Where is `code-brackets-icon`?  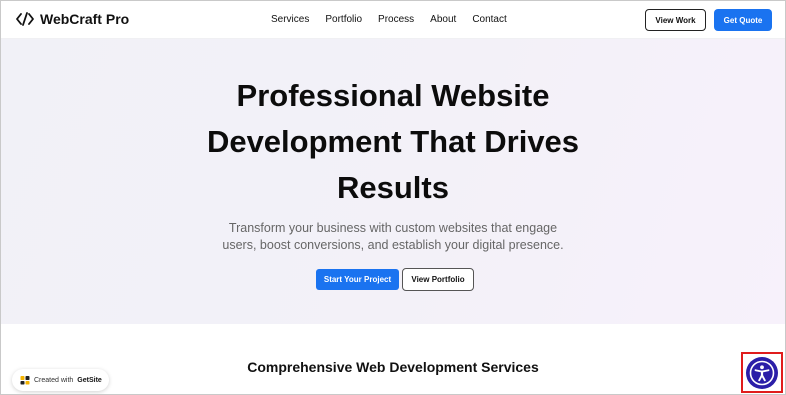 code-brackets-icon is located at coordinates (25, 19).